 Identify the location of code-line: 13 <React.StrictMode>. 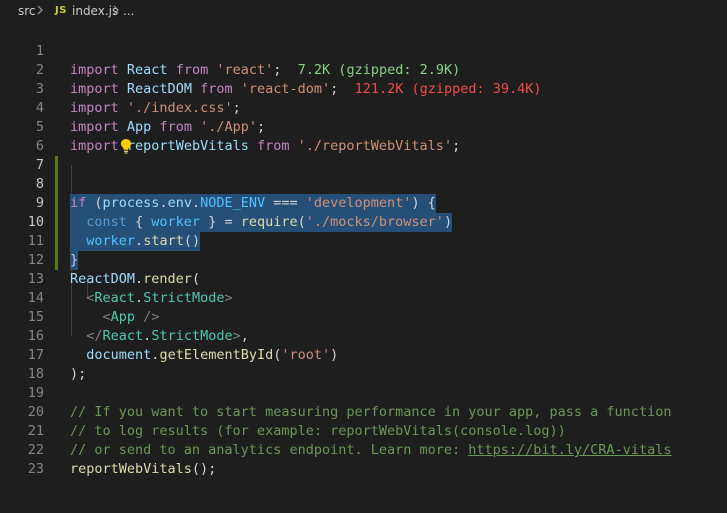
(363, 278).